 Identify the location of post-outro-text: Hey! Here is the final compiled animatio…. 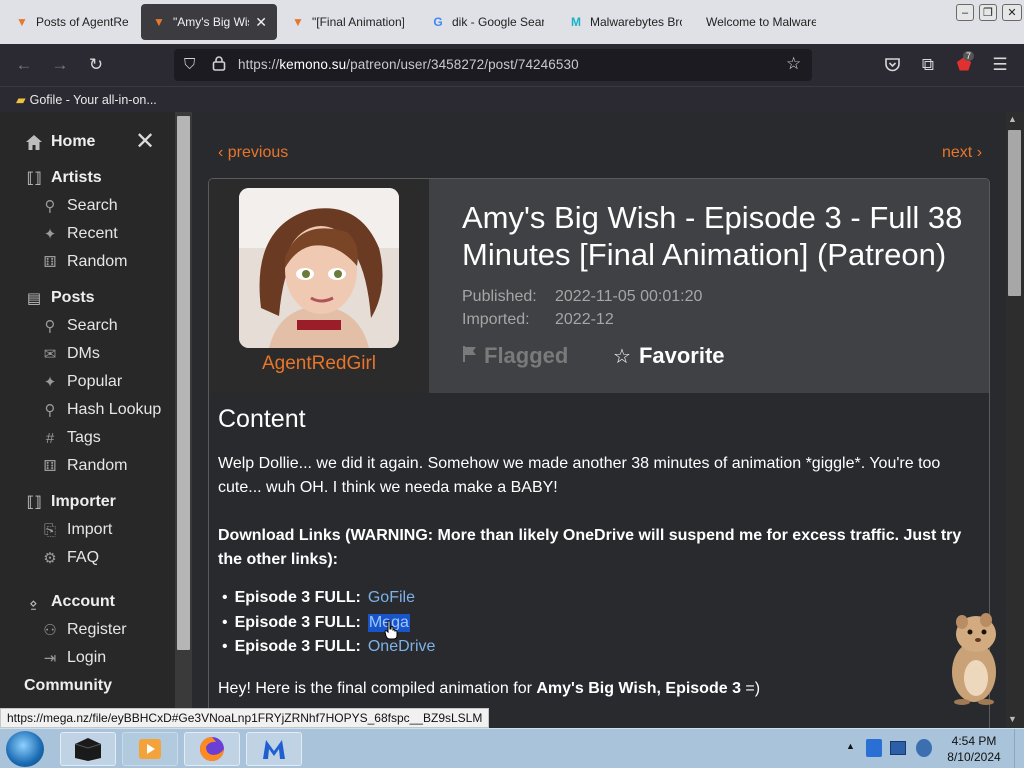
(489, 688).